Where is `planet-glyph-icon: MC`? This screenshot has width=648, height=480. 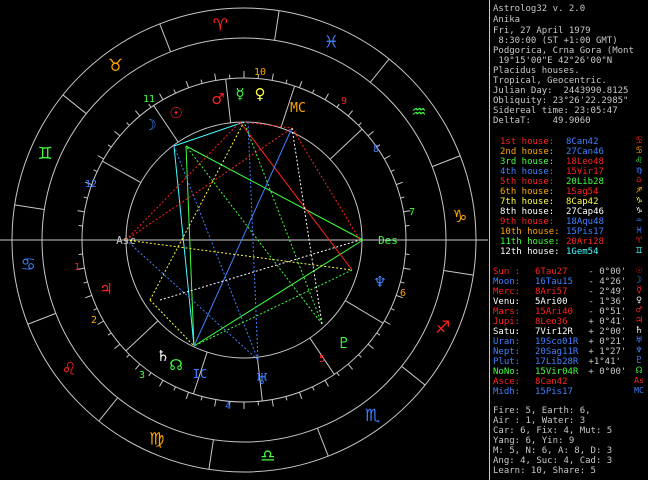
planet-glyph-icon: MC is located at coordinates (639, 390).